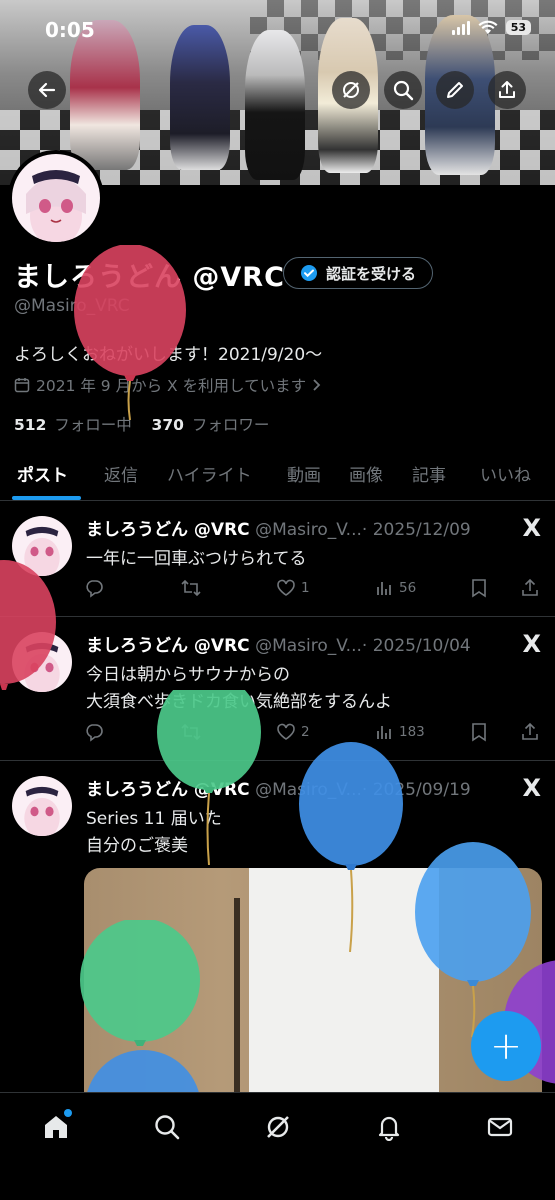  What do you see at coordinates (30, 425) in the screenshot?
I see `following-count: 512` at bounding box center [30, 425].